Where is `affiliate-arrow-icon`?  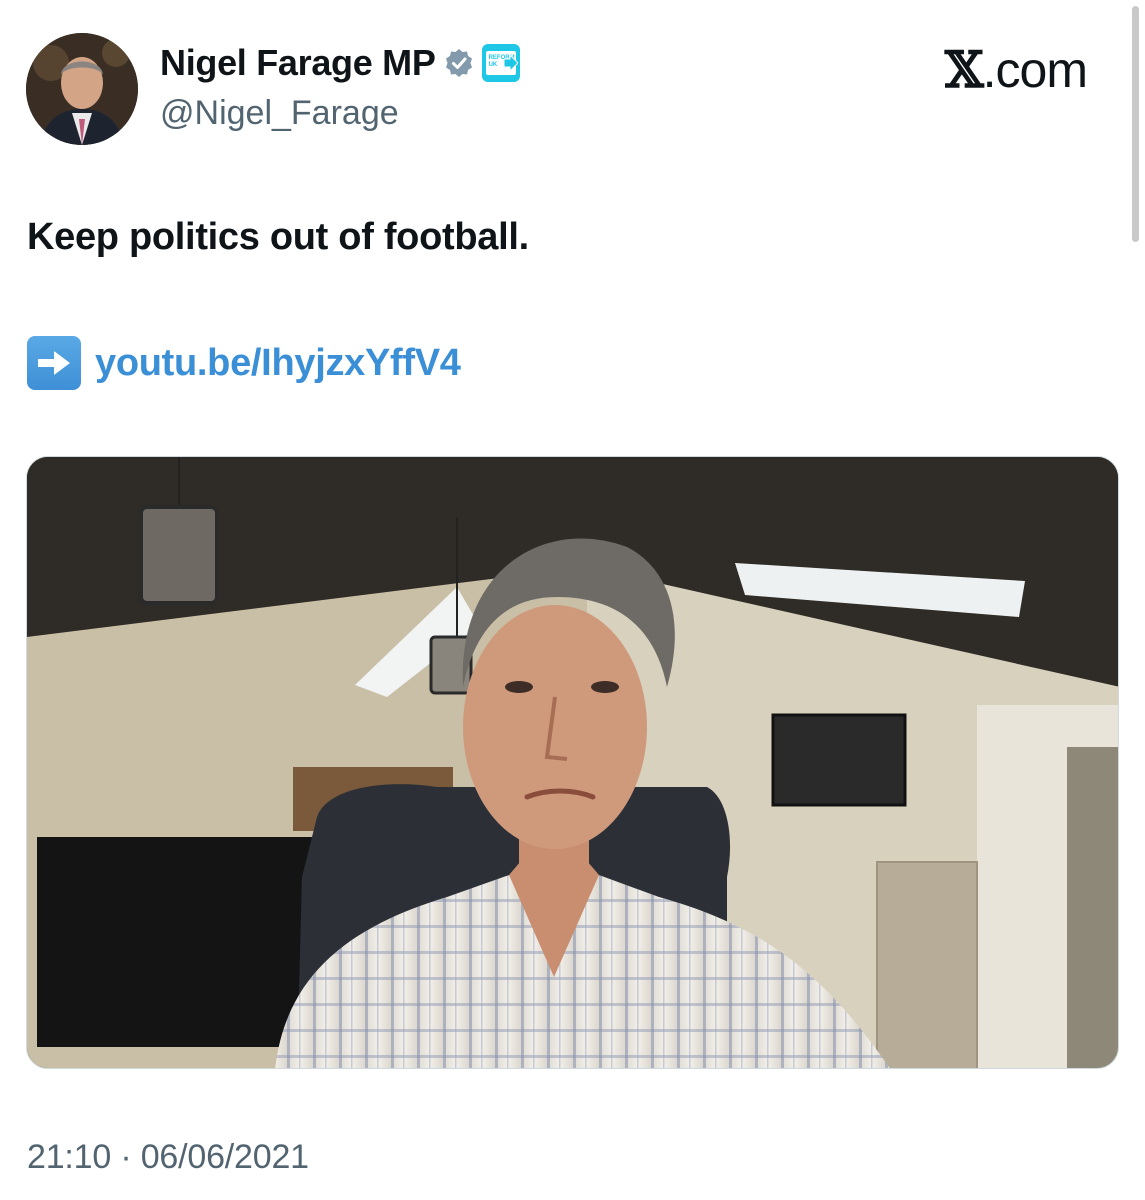
affiliate-arrow-icon is located at coordinates (510, 63).